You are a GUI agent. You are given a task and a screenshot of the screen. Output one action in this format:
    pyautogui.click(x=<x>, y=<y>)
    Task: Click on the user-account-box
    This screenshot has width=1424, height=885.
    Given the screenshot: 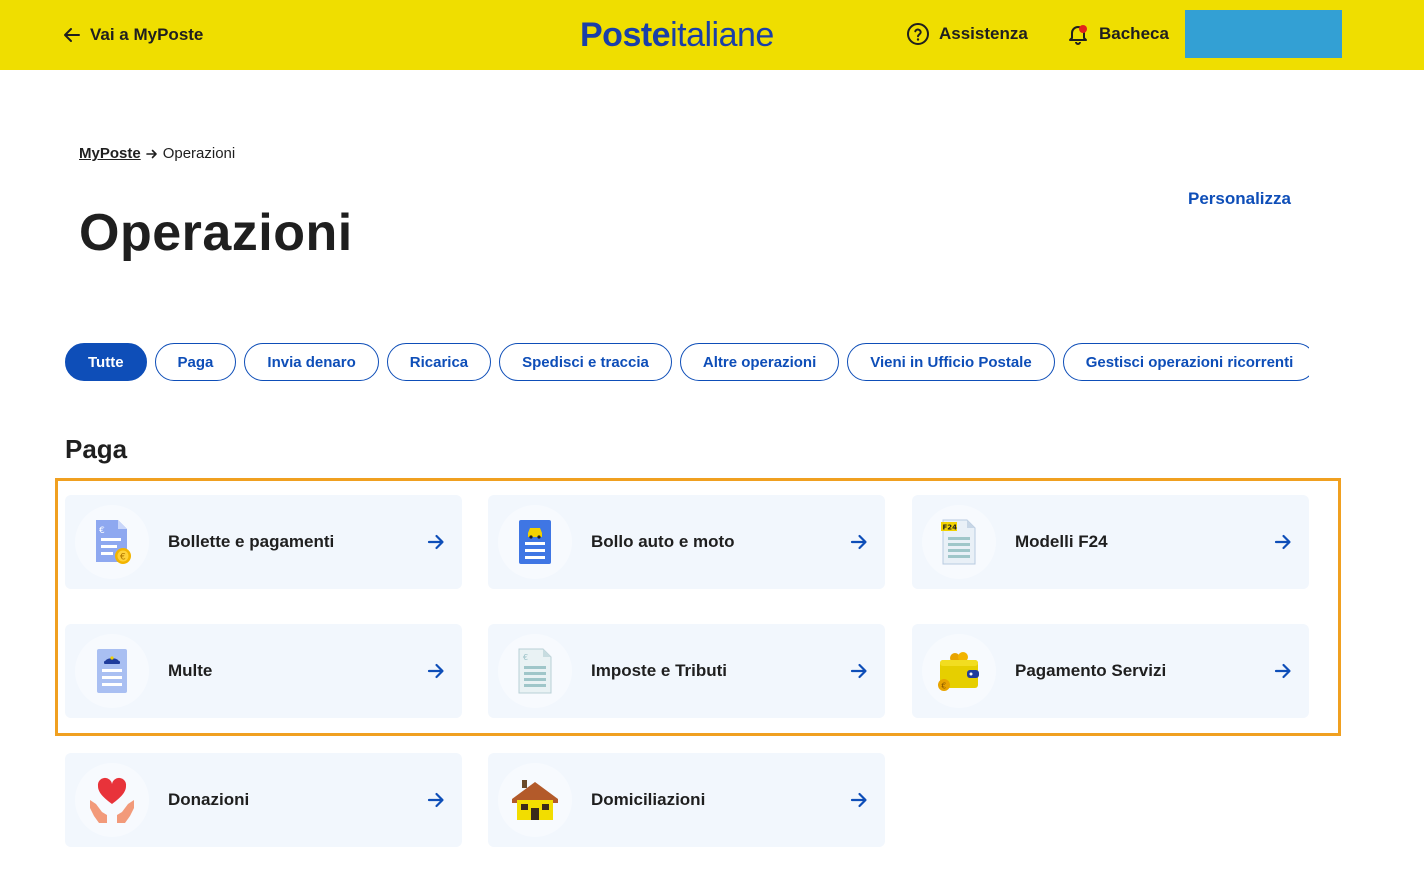 What is the action you would take?
    pyautogui.click(x=1263, y=34)
    